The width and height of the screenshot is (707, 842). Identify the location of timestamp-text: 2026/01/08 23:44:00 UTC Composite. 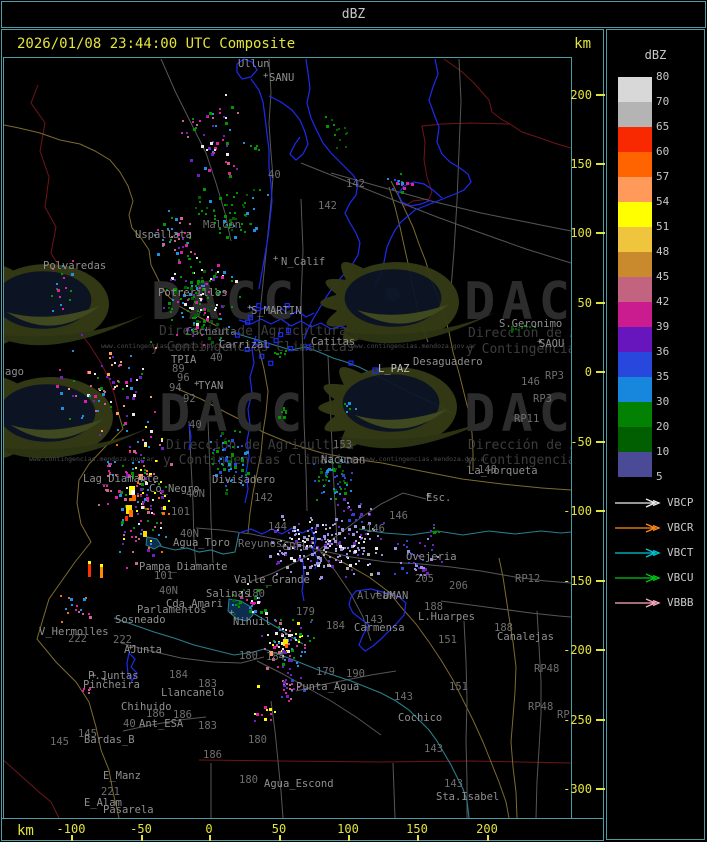
(156, 44).